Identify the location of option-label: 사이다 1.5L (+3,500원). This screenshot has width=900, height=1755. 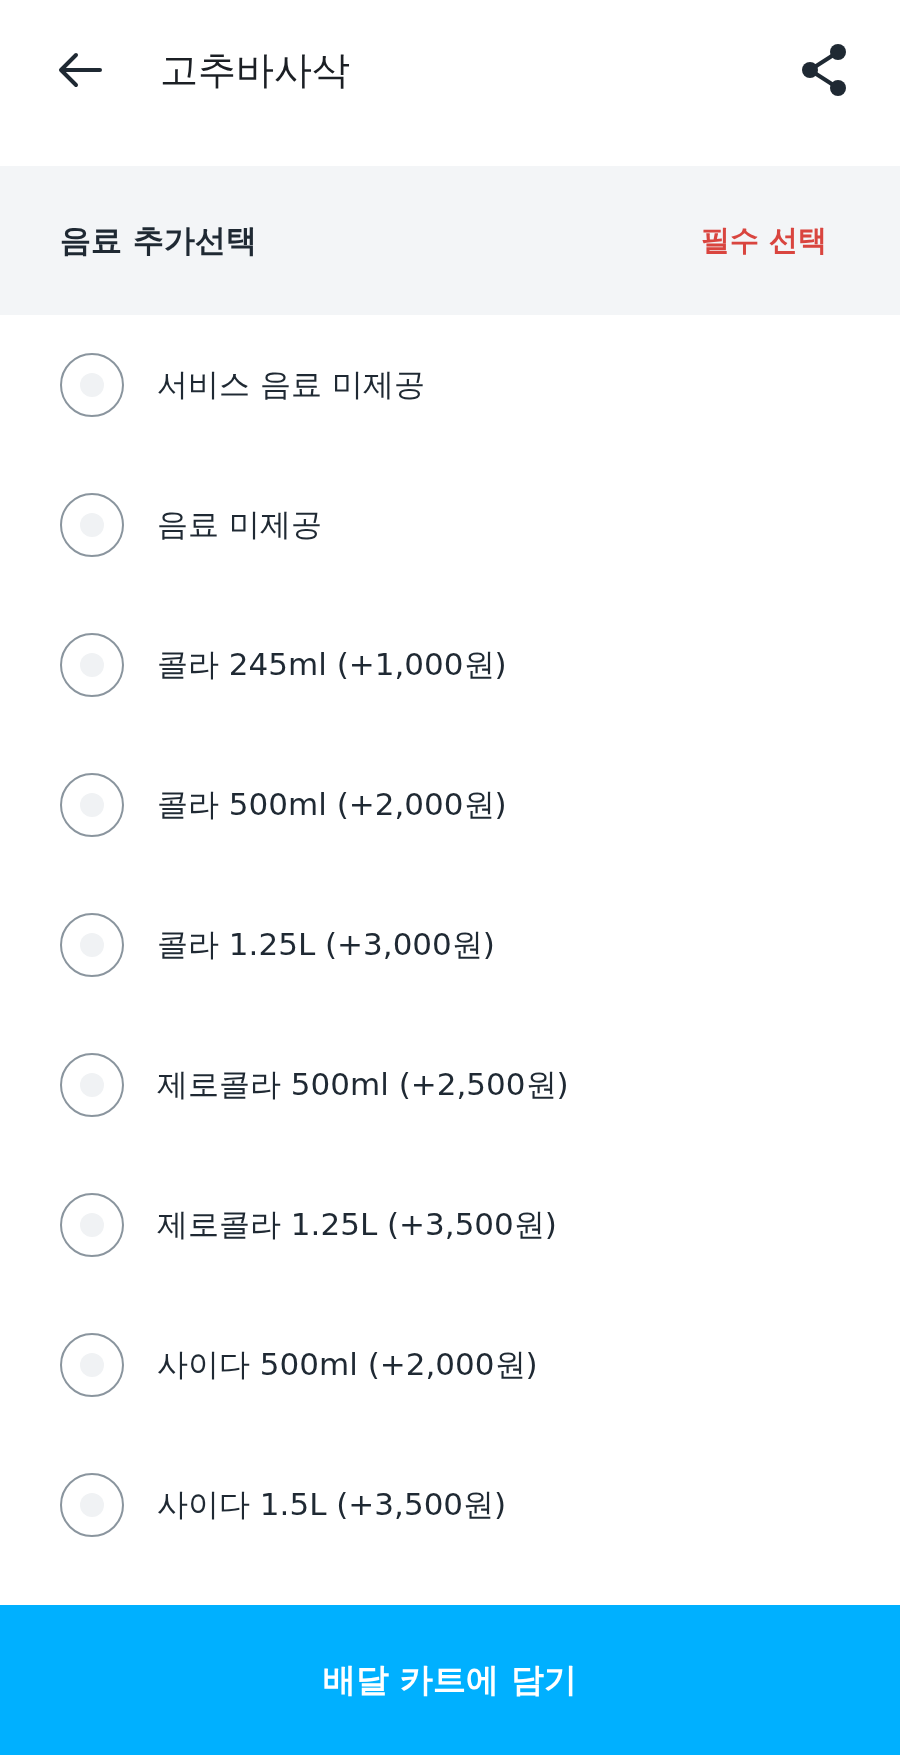
(332, 1505).